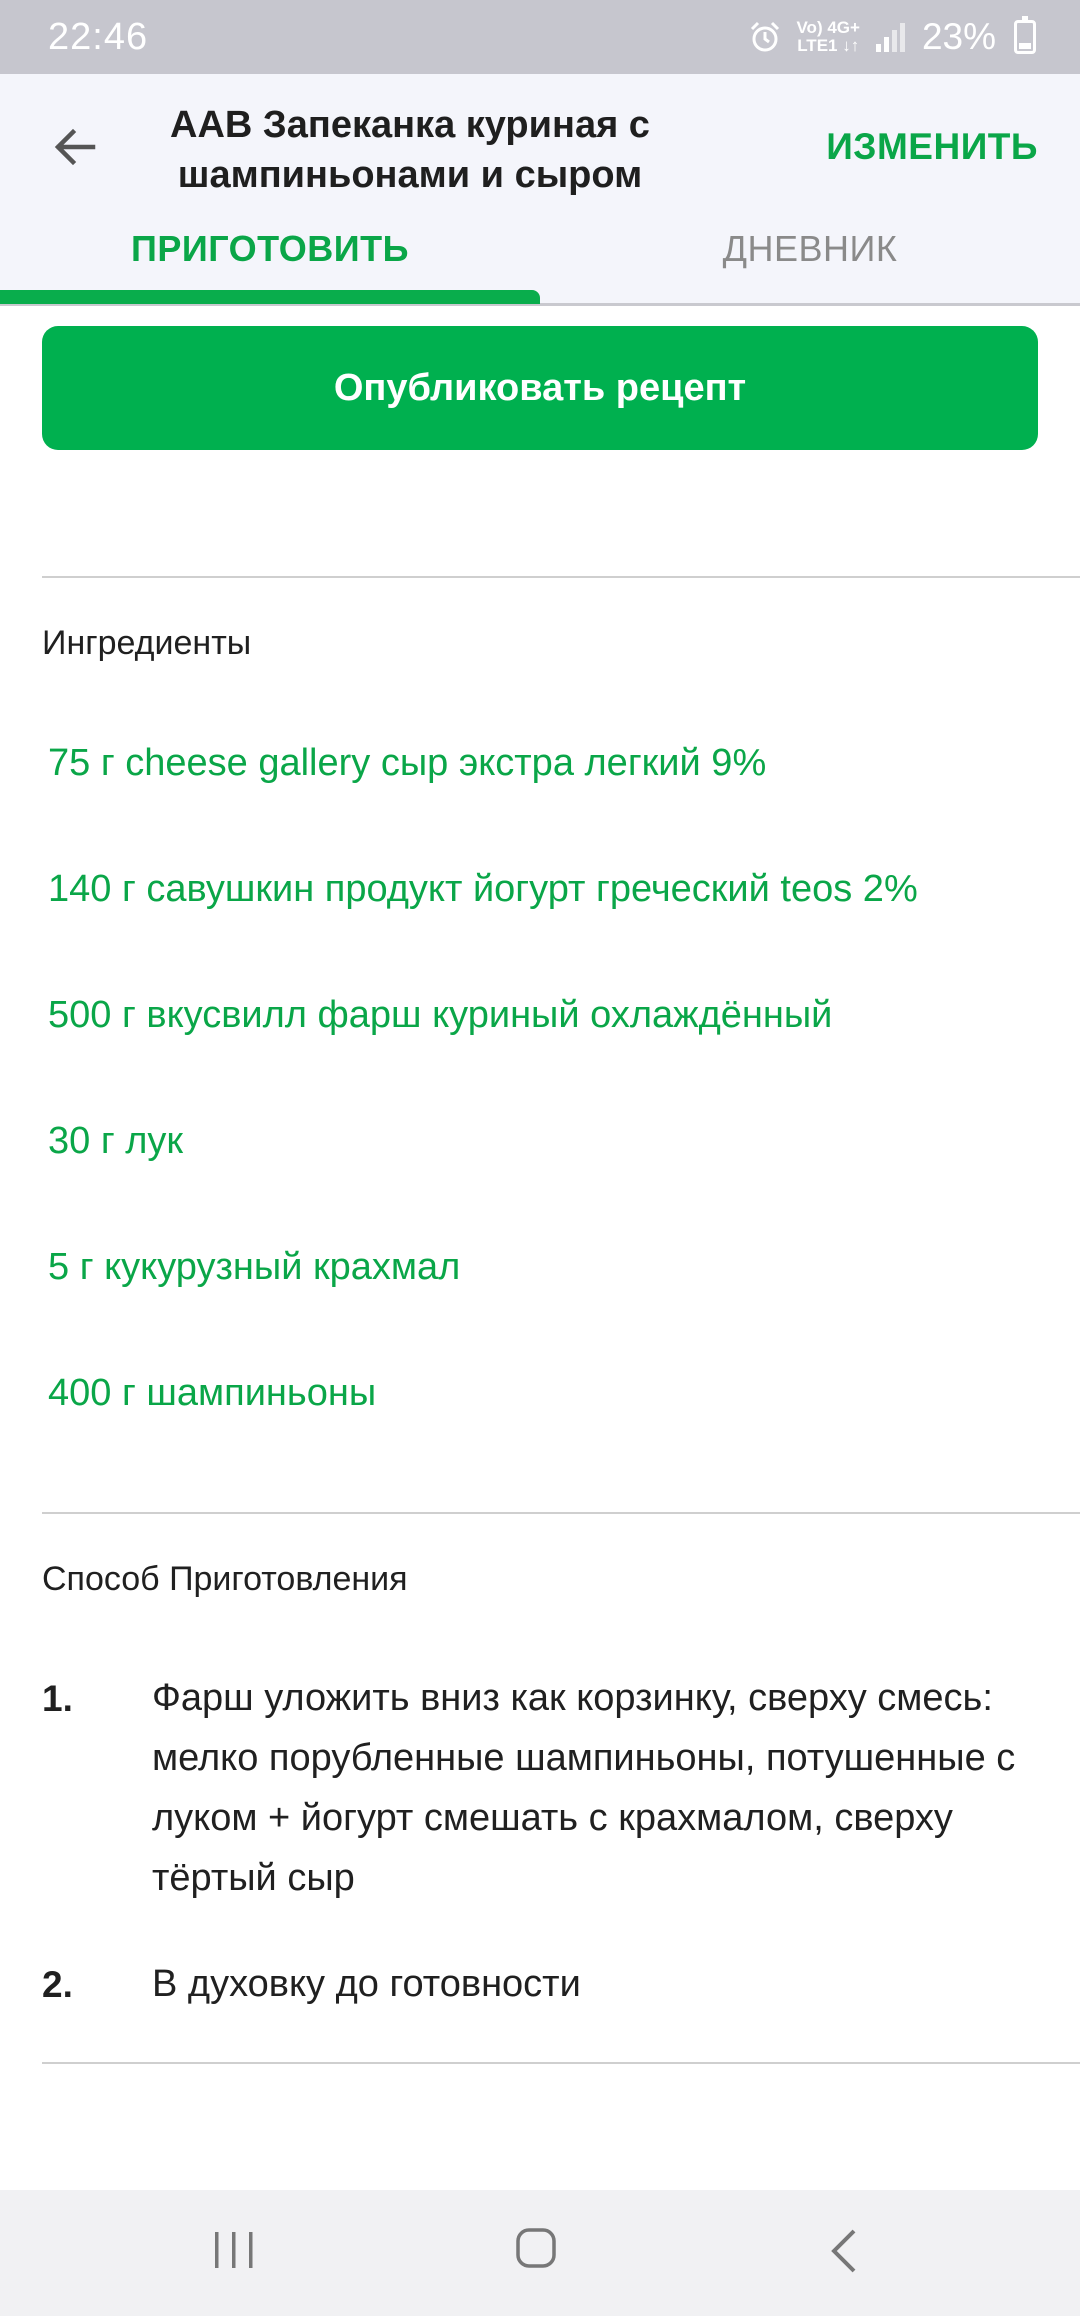  I want to click on ingredient-item: 5 г кукурузный крахмал, so click(254, 1267).